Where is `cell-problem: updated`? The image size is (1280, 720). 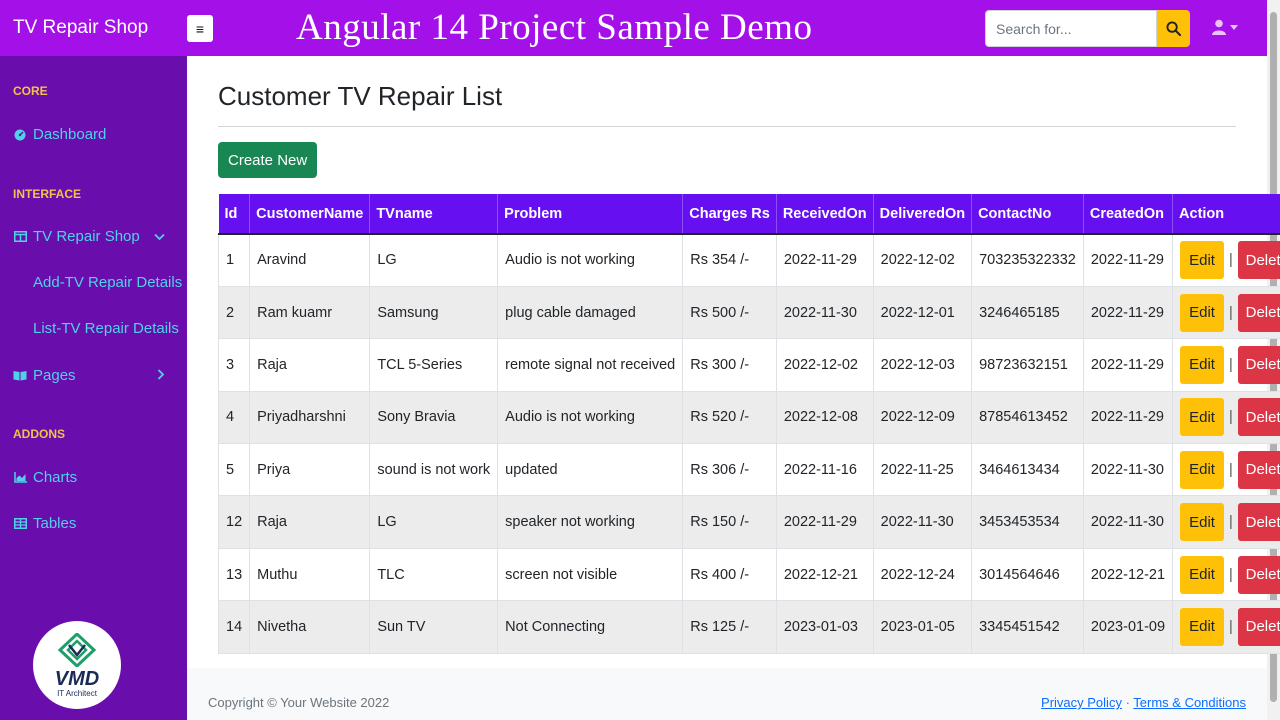
cell-problem: updated is located at coordinates (590, 470).